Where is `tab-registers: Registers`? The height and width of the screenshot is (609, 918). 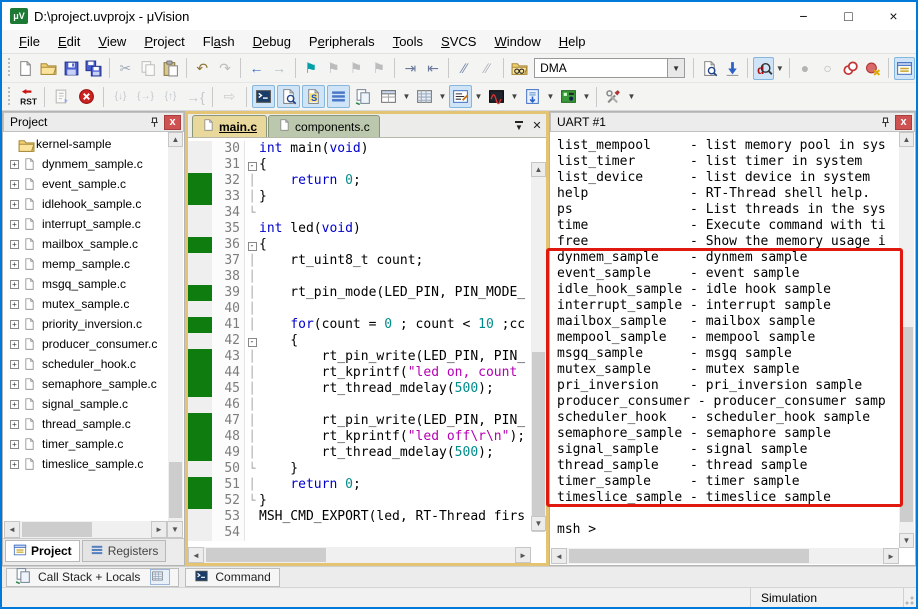
tab-registers: Registers is located at coordinates (124, 551).